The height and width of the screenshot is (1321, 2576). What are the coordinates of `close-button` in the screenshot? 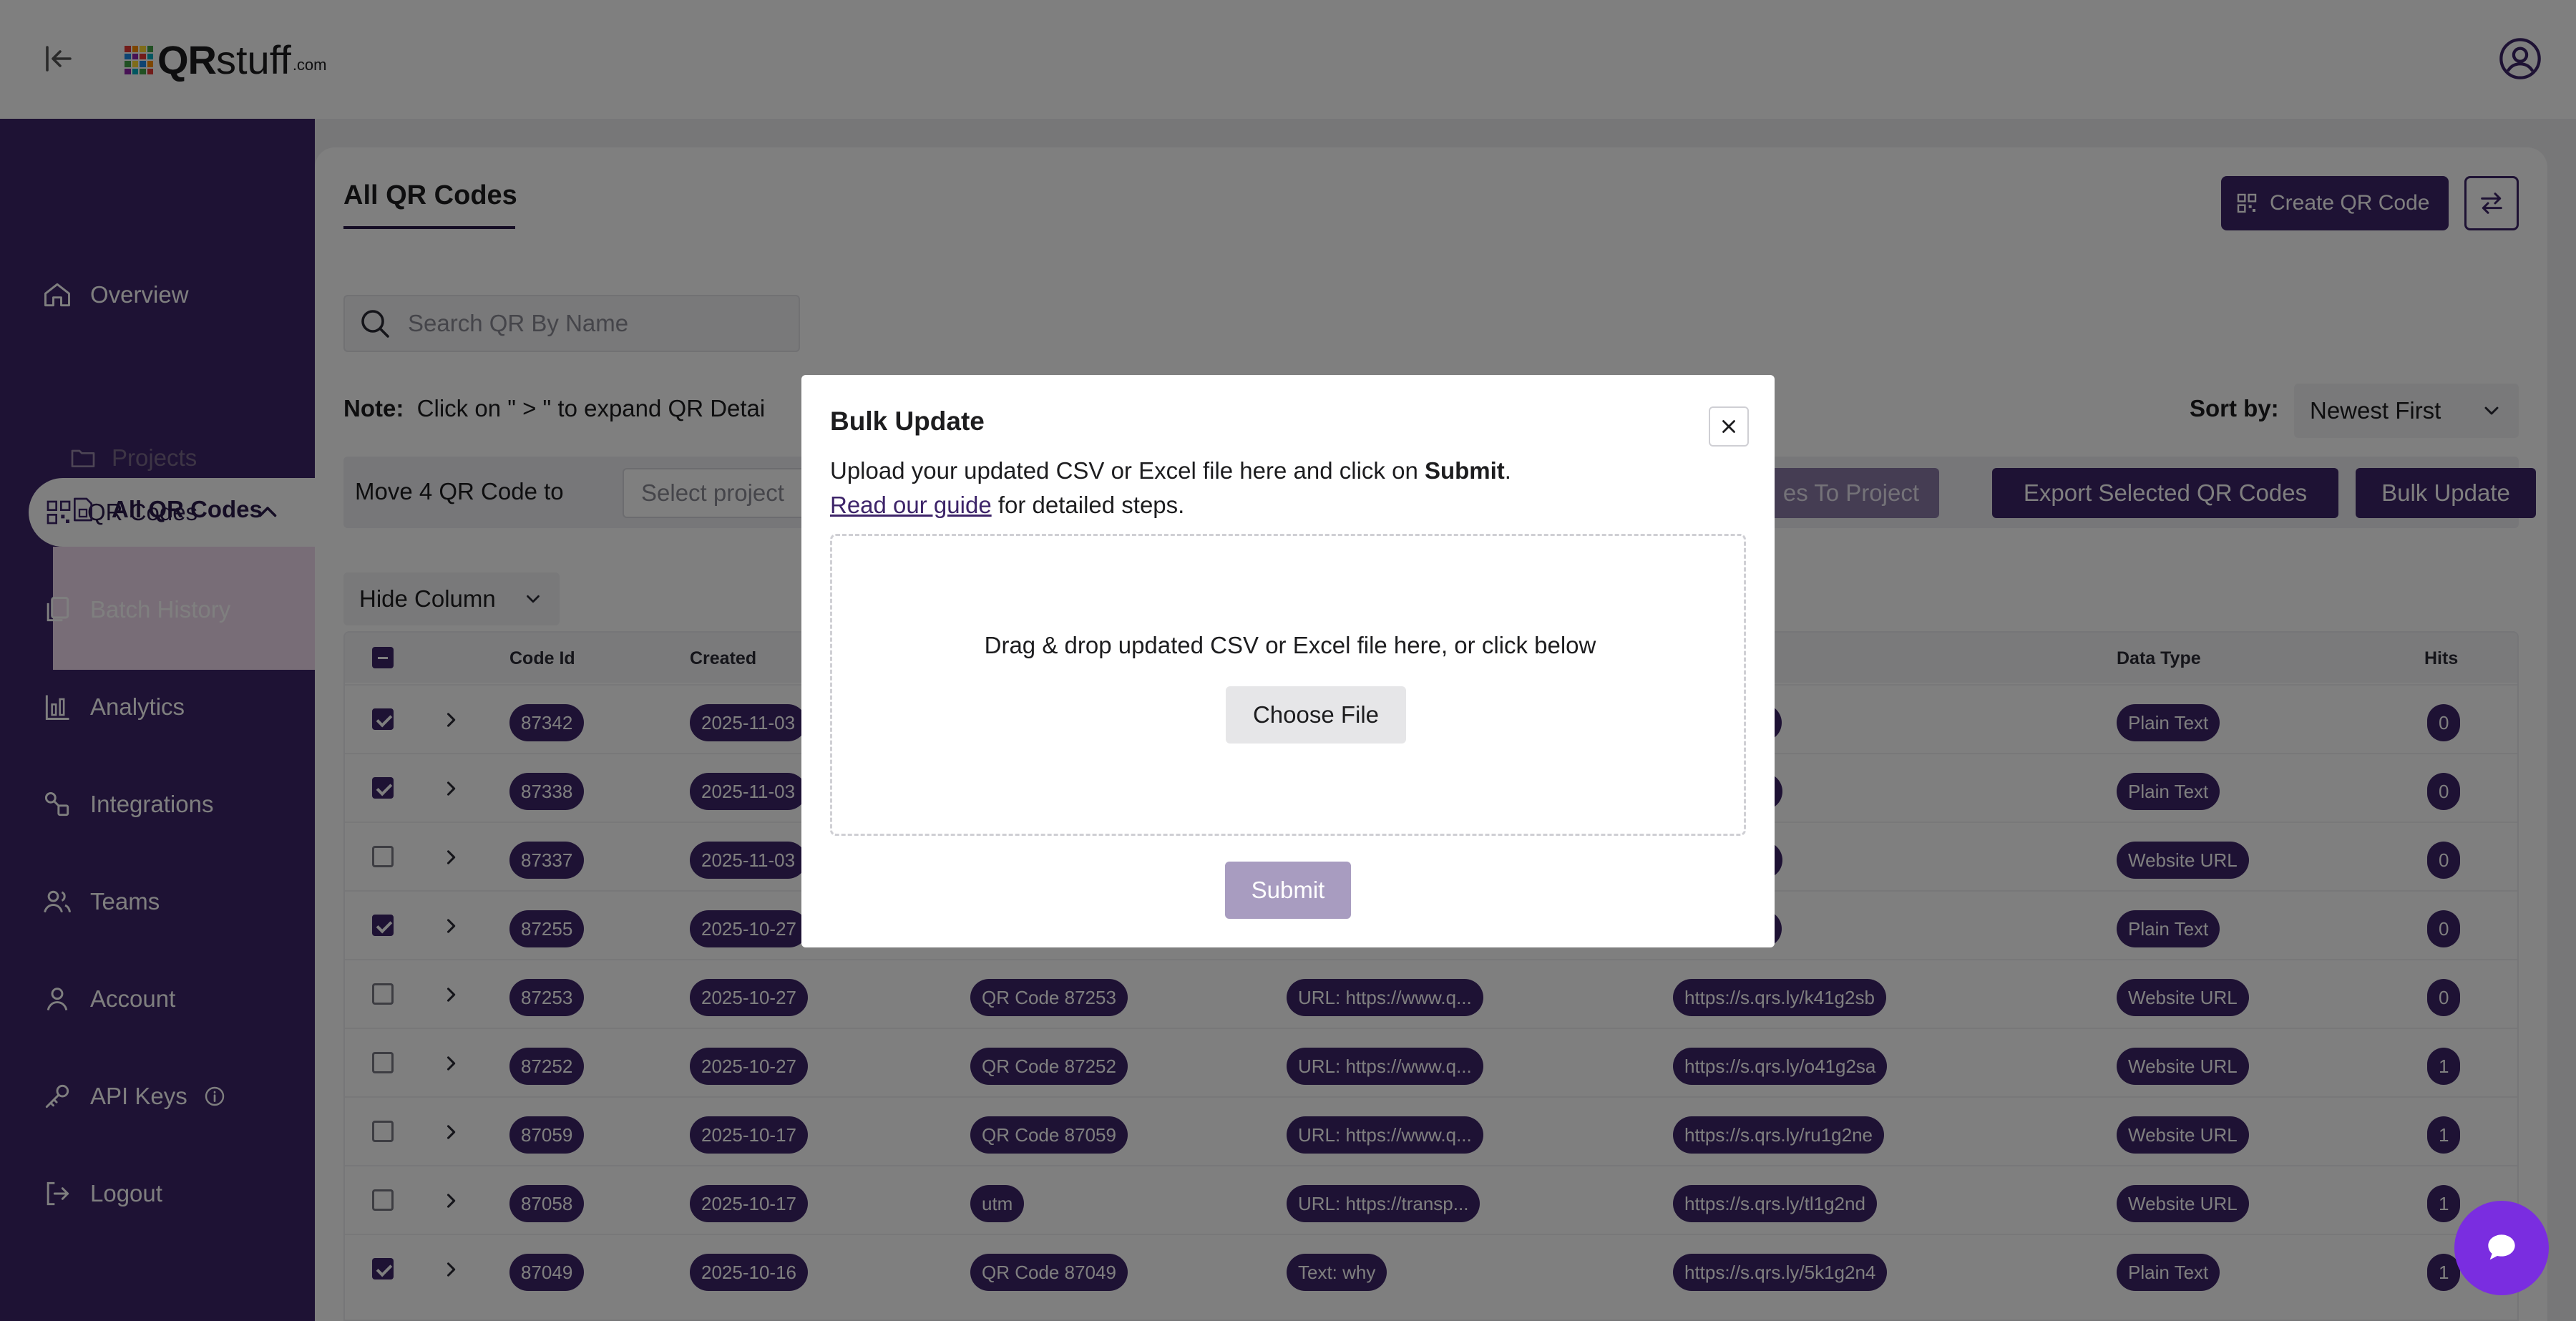 It's located at (1729, 427).